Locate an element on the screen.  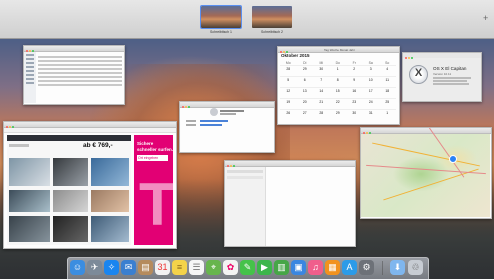
calendar-month-title: Oktober 2015 is located at coordinates (295, 55).